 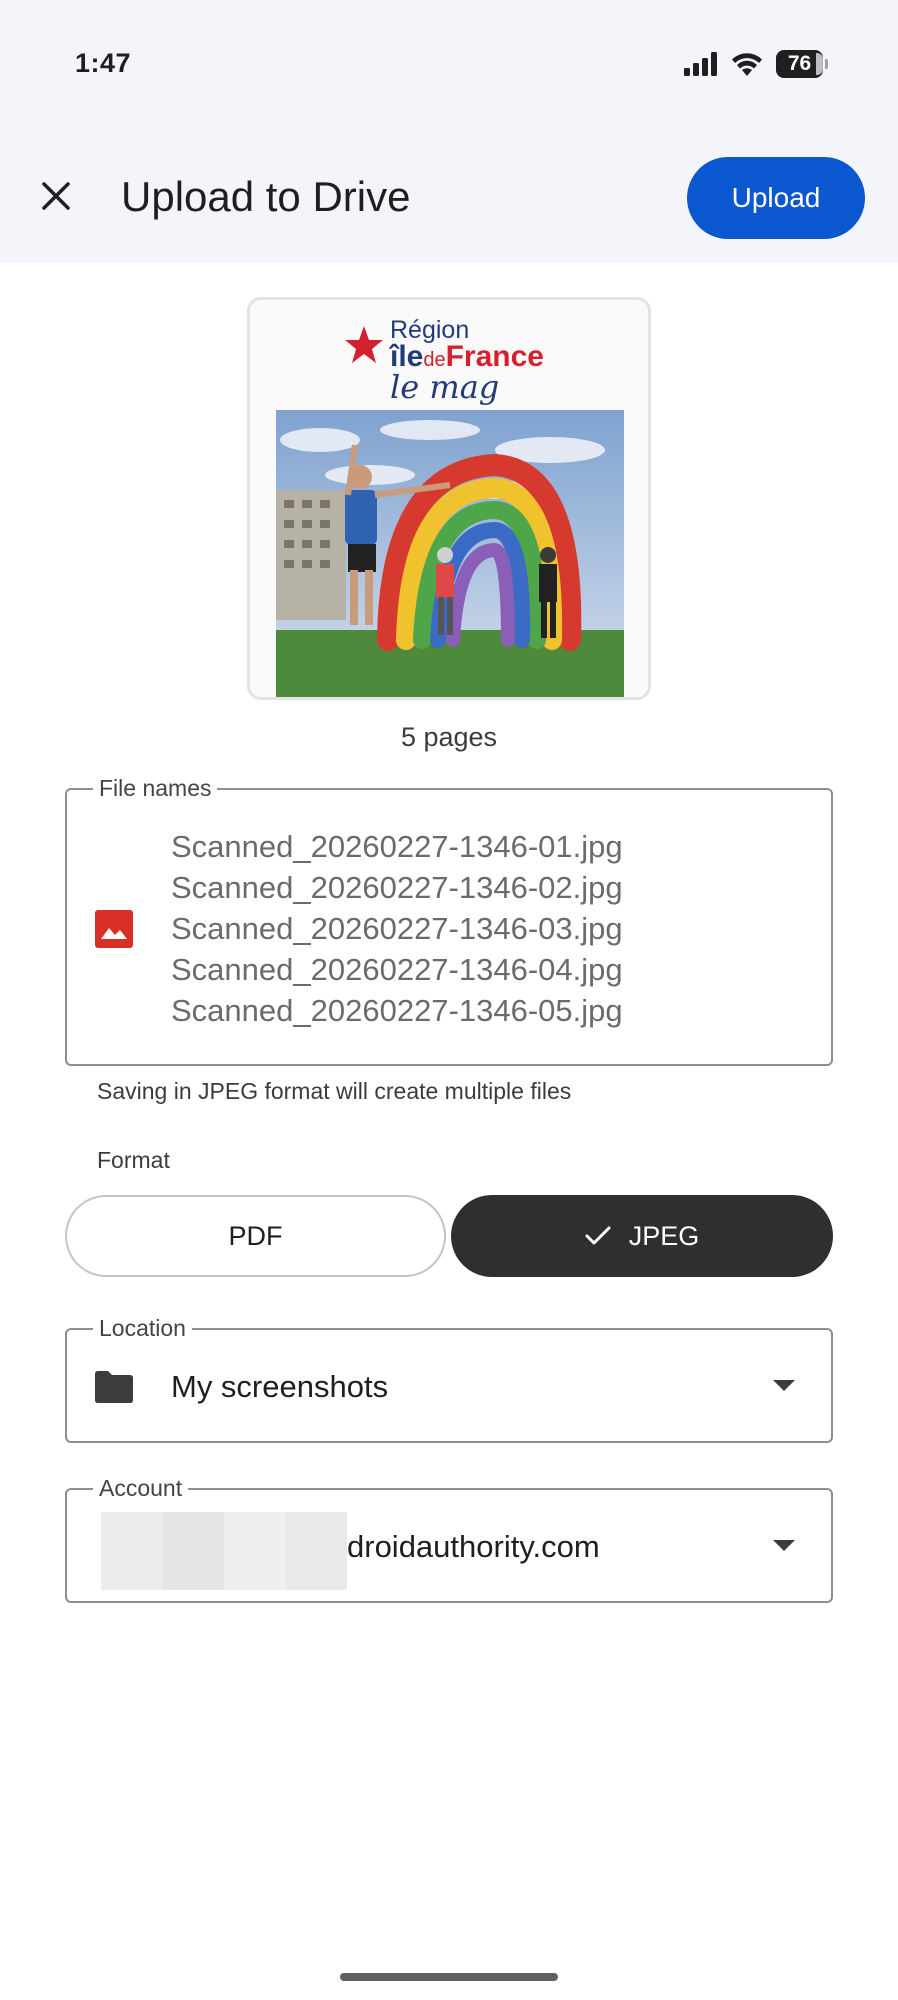 What do you see at coordinates (397, 846) in the screenshot?
I see `file-name-item: Scanned_20260227-1346-01.jpg` at bounding box center [397, 846].